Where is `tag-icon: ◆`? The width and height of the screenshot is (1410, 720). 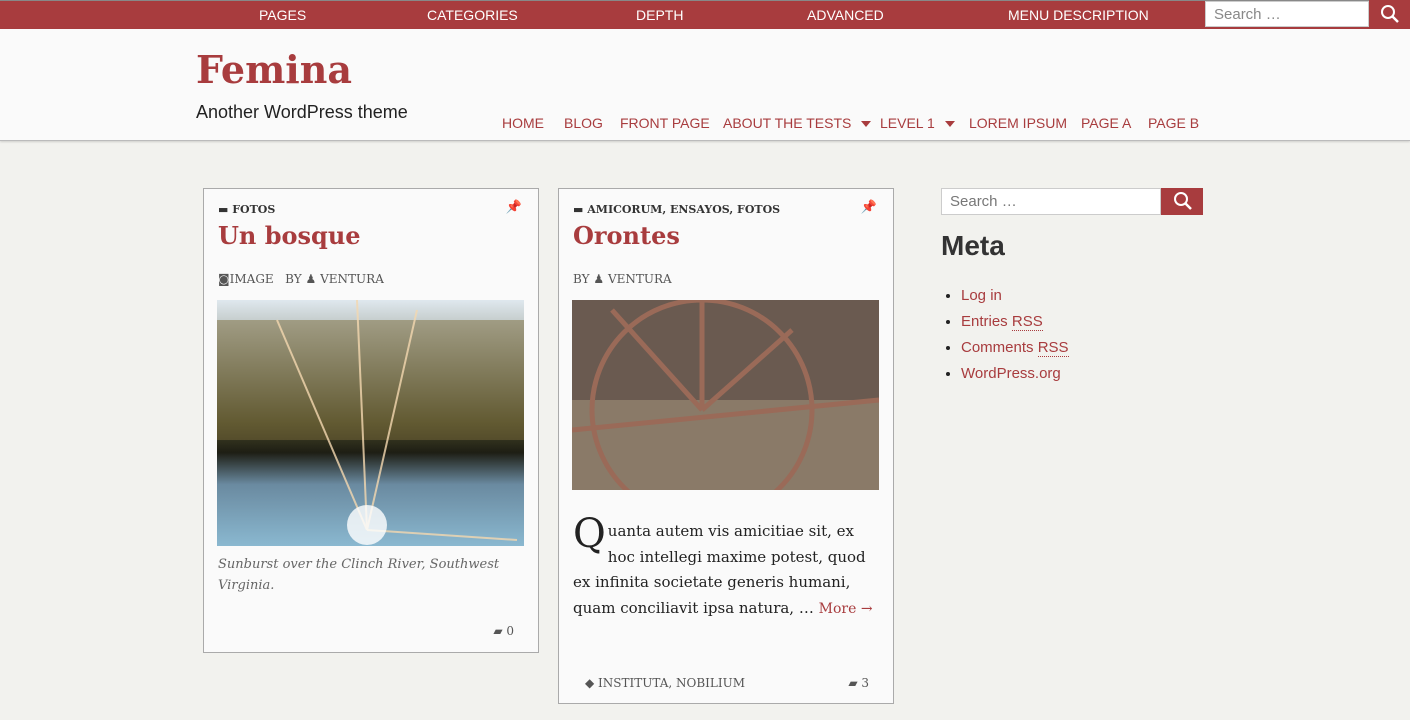 tag-icon: ◆ is located at coordinates (592, 683).